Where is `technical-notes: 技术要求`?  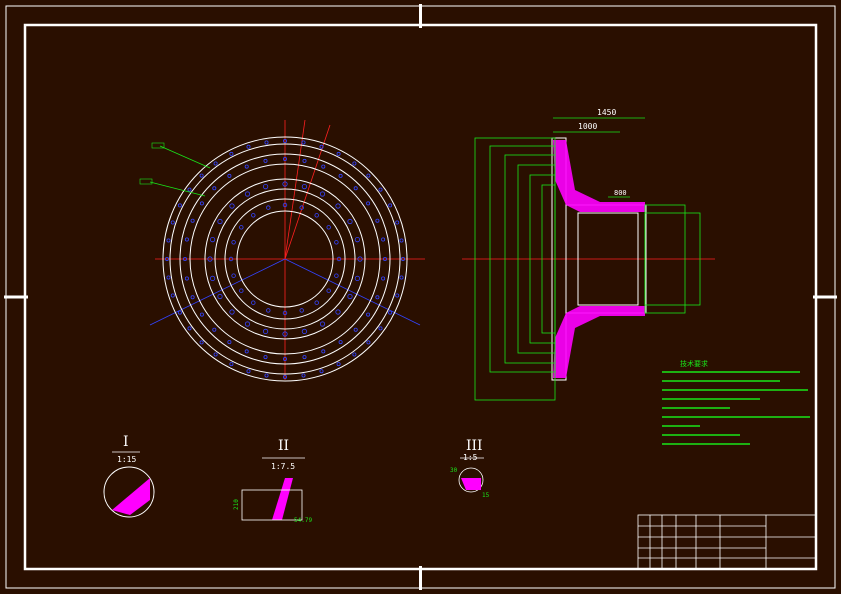
technical-notes: 技术要求 is located at coordinates (736, 402).